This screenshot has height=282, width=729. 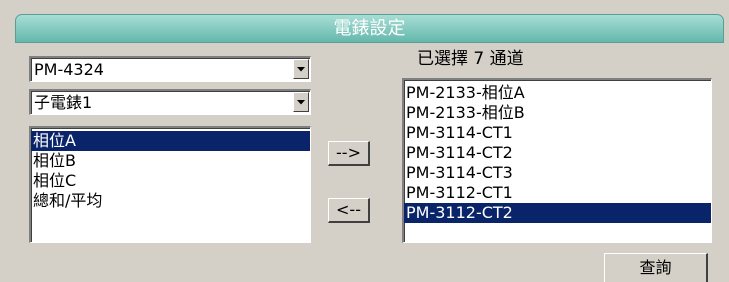 I want to click on meter-dropdown-button, so click(x=301, y=69).